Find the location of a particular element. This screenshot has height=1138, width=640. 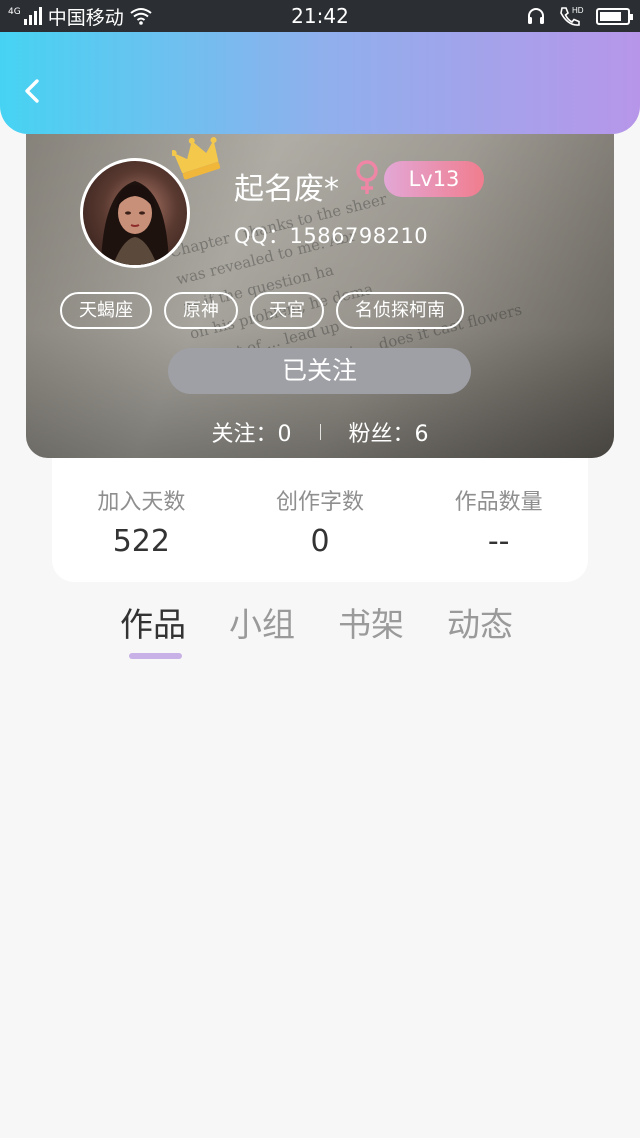

tab-works: 作品 is located at coordinates (174, 622).